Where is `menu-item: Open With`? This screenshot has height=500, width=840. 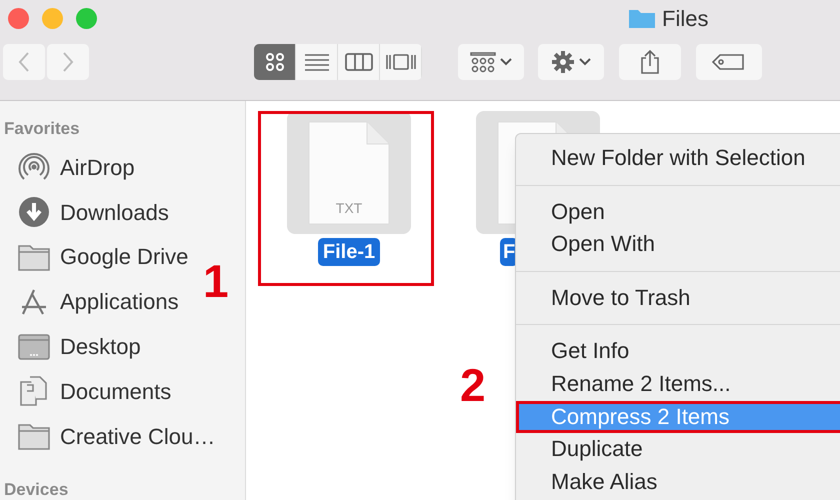 menu-item: Open With is located at coordinates (678, 244).